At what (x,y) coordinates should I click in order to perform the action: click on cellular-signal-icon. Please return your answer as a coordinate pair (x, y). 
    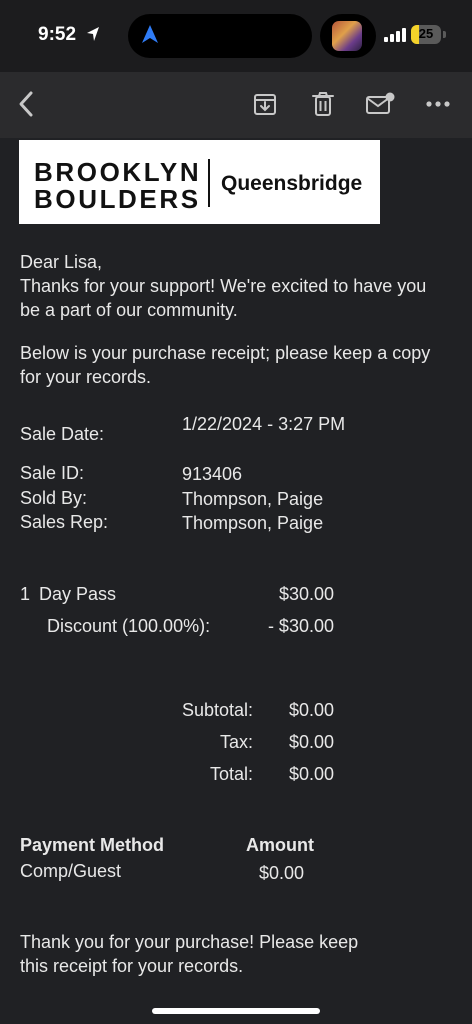
    Looking at the image, I should click on (395, 35).